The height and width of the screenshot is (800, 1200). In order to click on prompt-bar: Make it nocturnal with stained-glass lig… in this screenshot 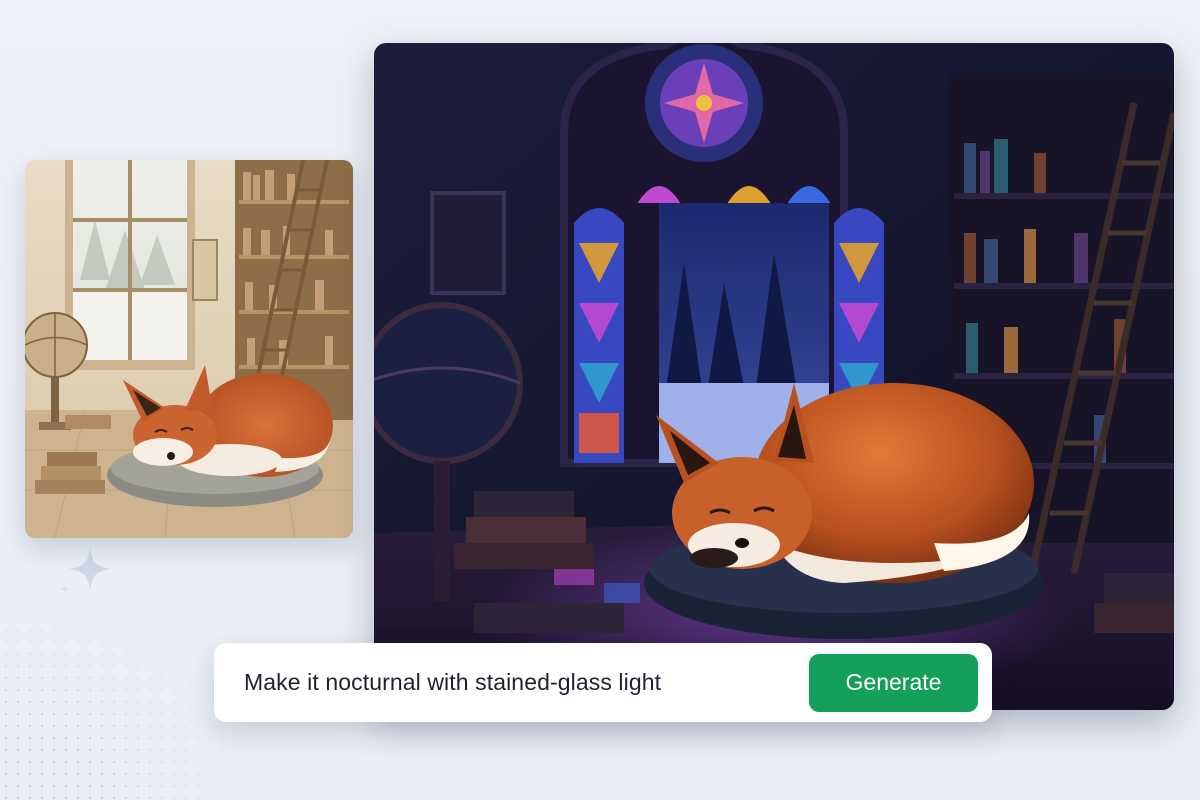, I will do `click(603, 682)`.